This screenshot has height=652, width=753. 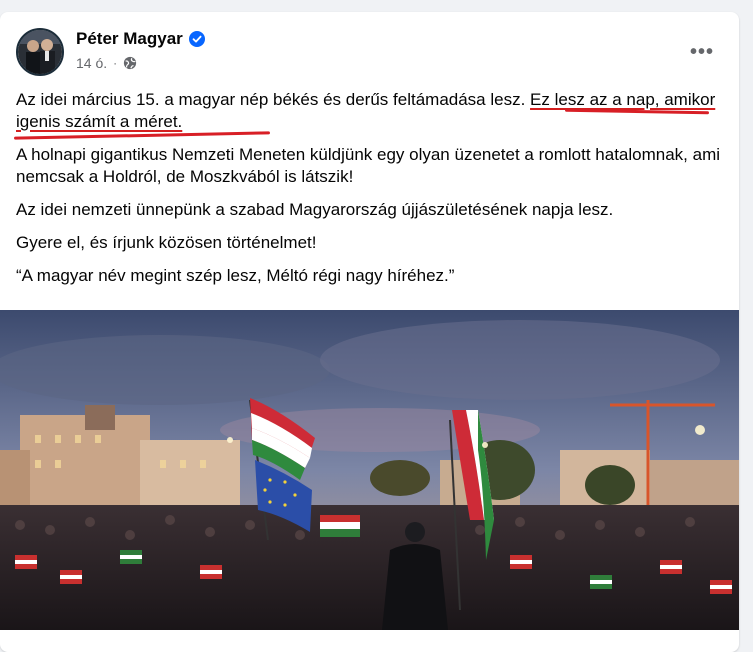 I want to click on globe-icon, so click(x=130, y=63).